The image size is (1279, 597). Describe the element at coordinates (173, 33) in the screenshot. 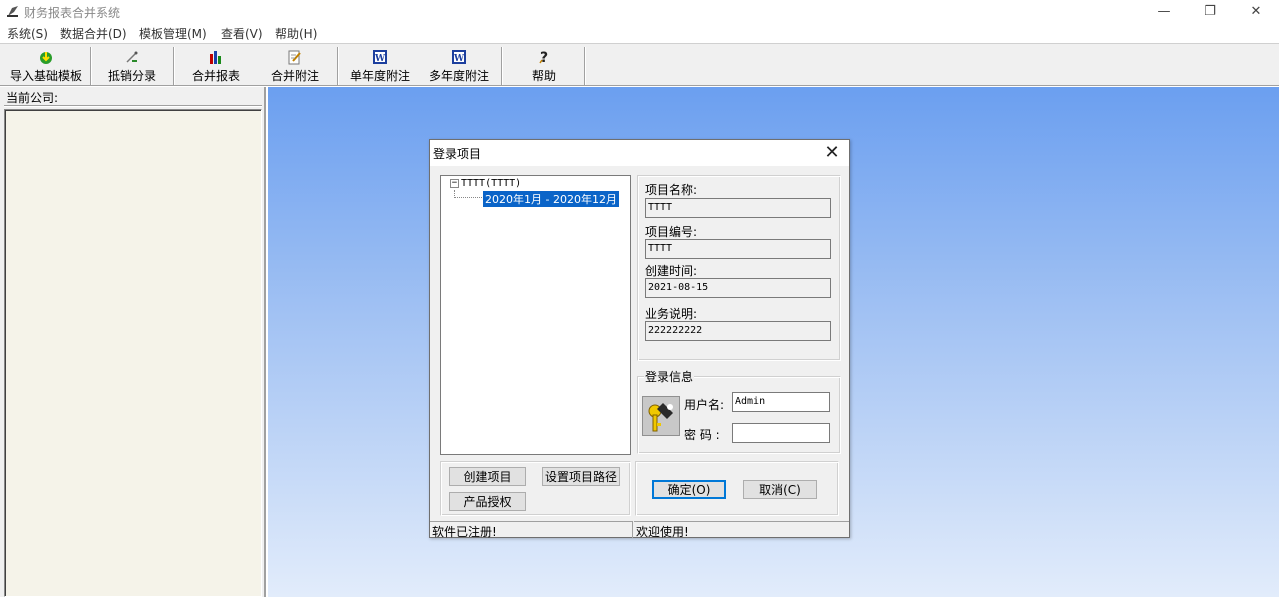

I see `menu-template: 模板管理(M)` at that location.